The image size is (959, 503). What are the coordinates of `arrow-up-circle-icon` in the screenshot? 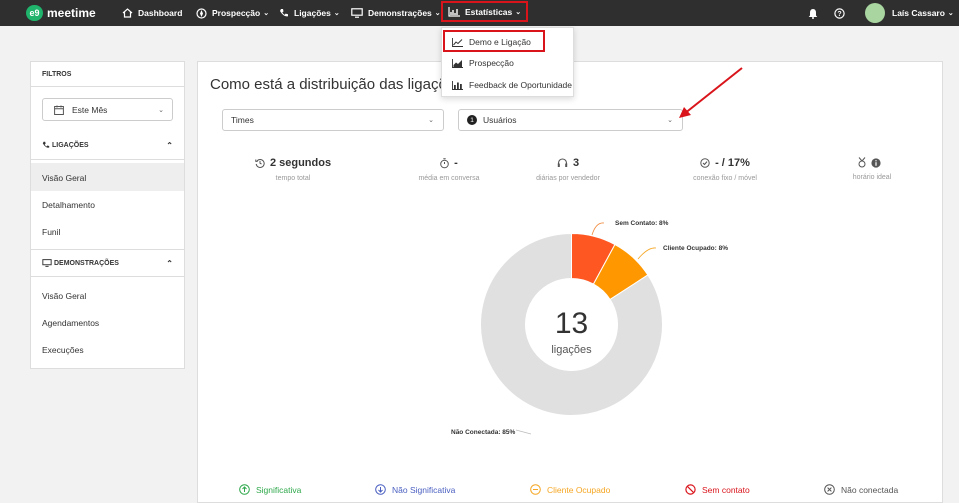 It's located at (244, 489).